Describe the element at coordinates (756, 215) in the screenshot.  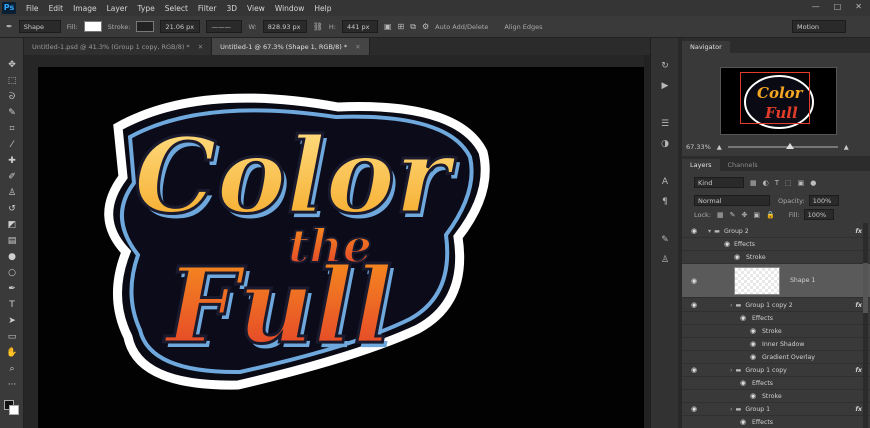
I see `lock-artboard-icon: ▣` at that location.